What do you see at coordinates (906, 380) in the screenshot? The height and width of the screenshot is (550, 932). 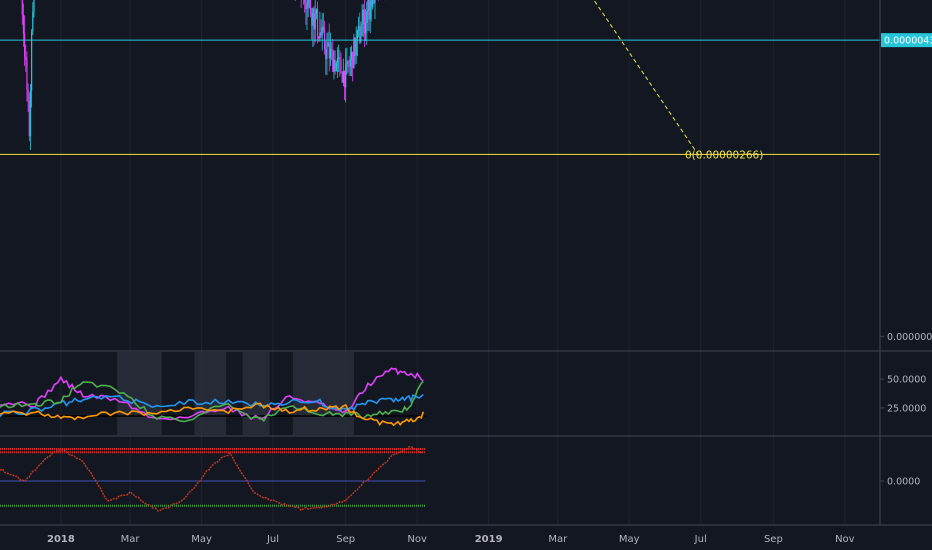 I see `y-axis-tick-label: 50.0000` at bounding box center [906, 380].